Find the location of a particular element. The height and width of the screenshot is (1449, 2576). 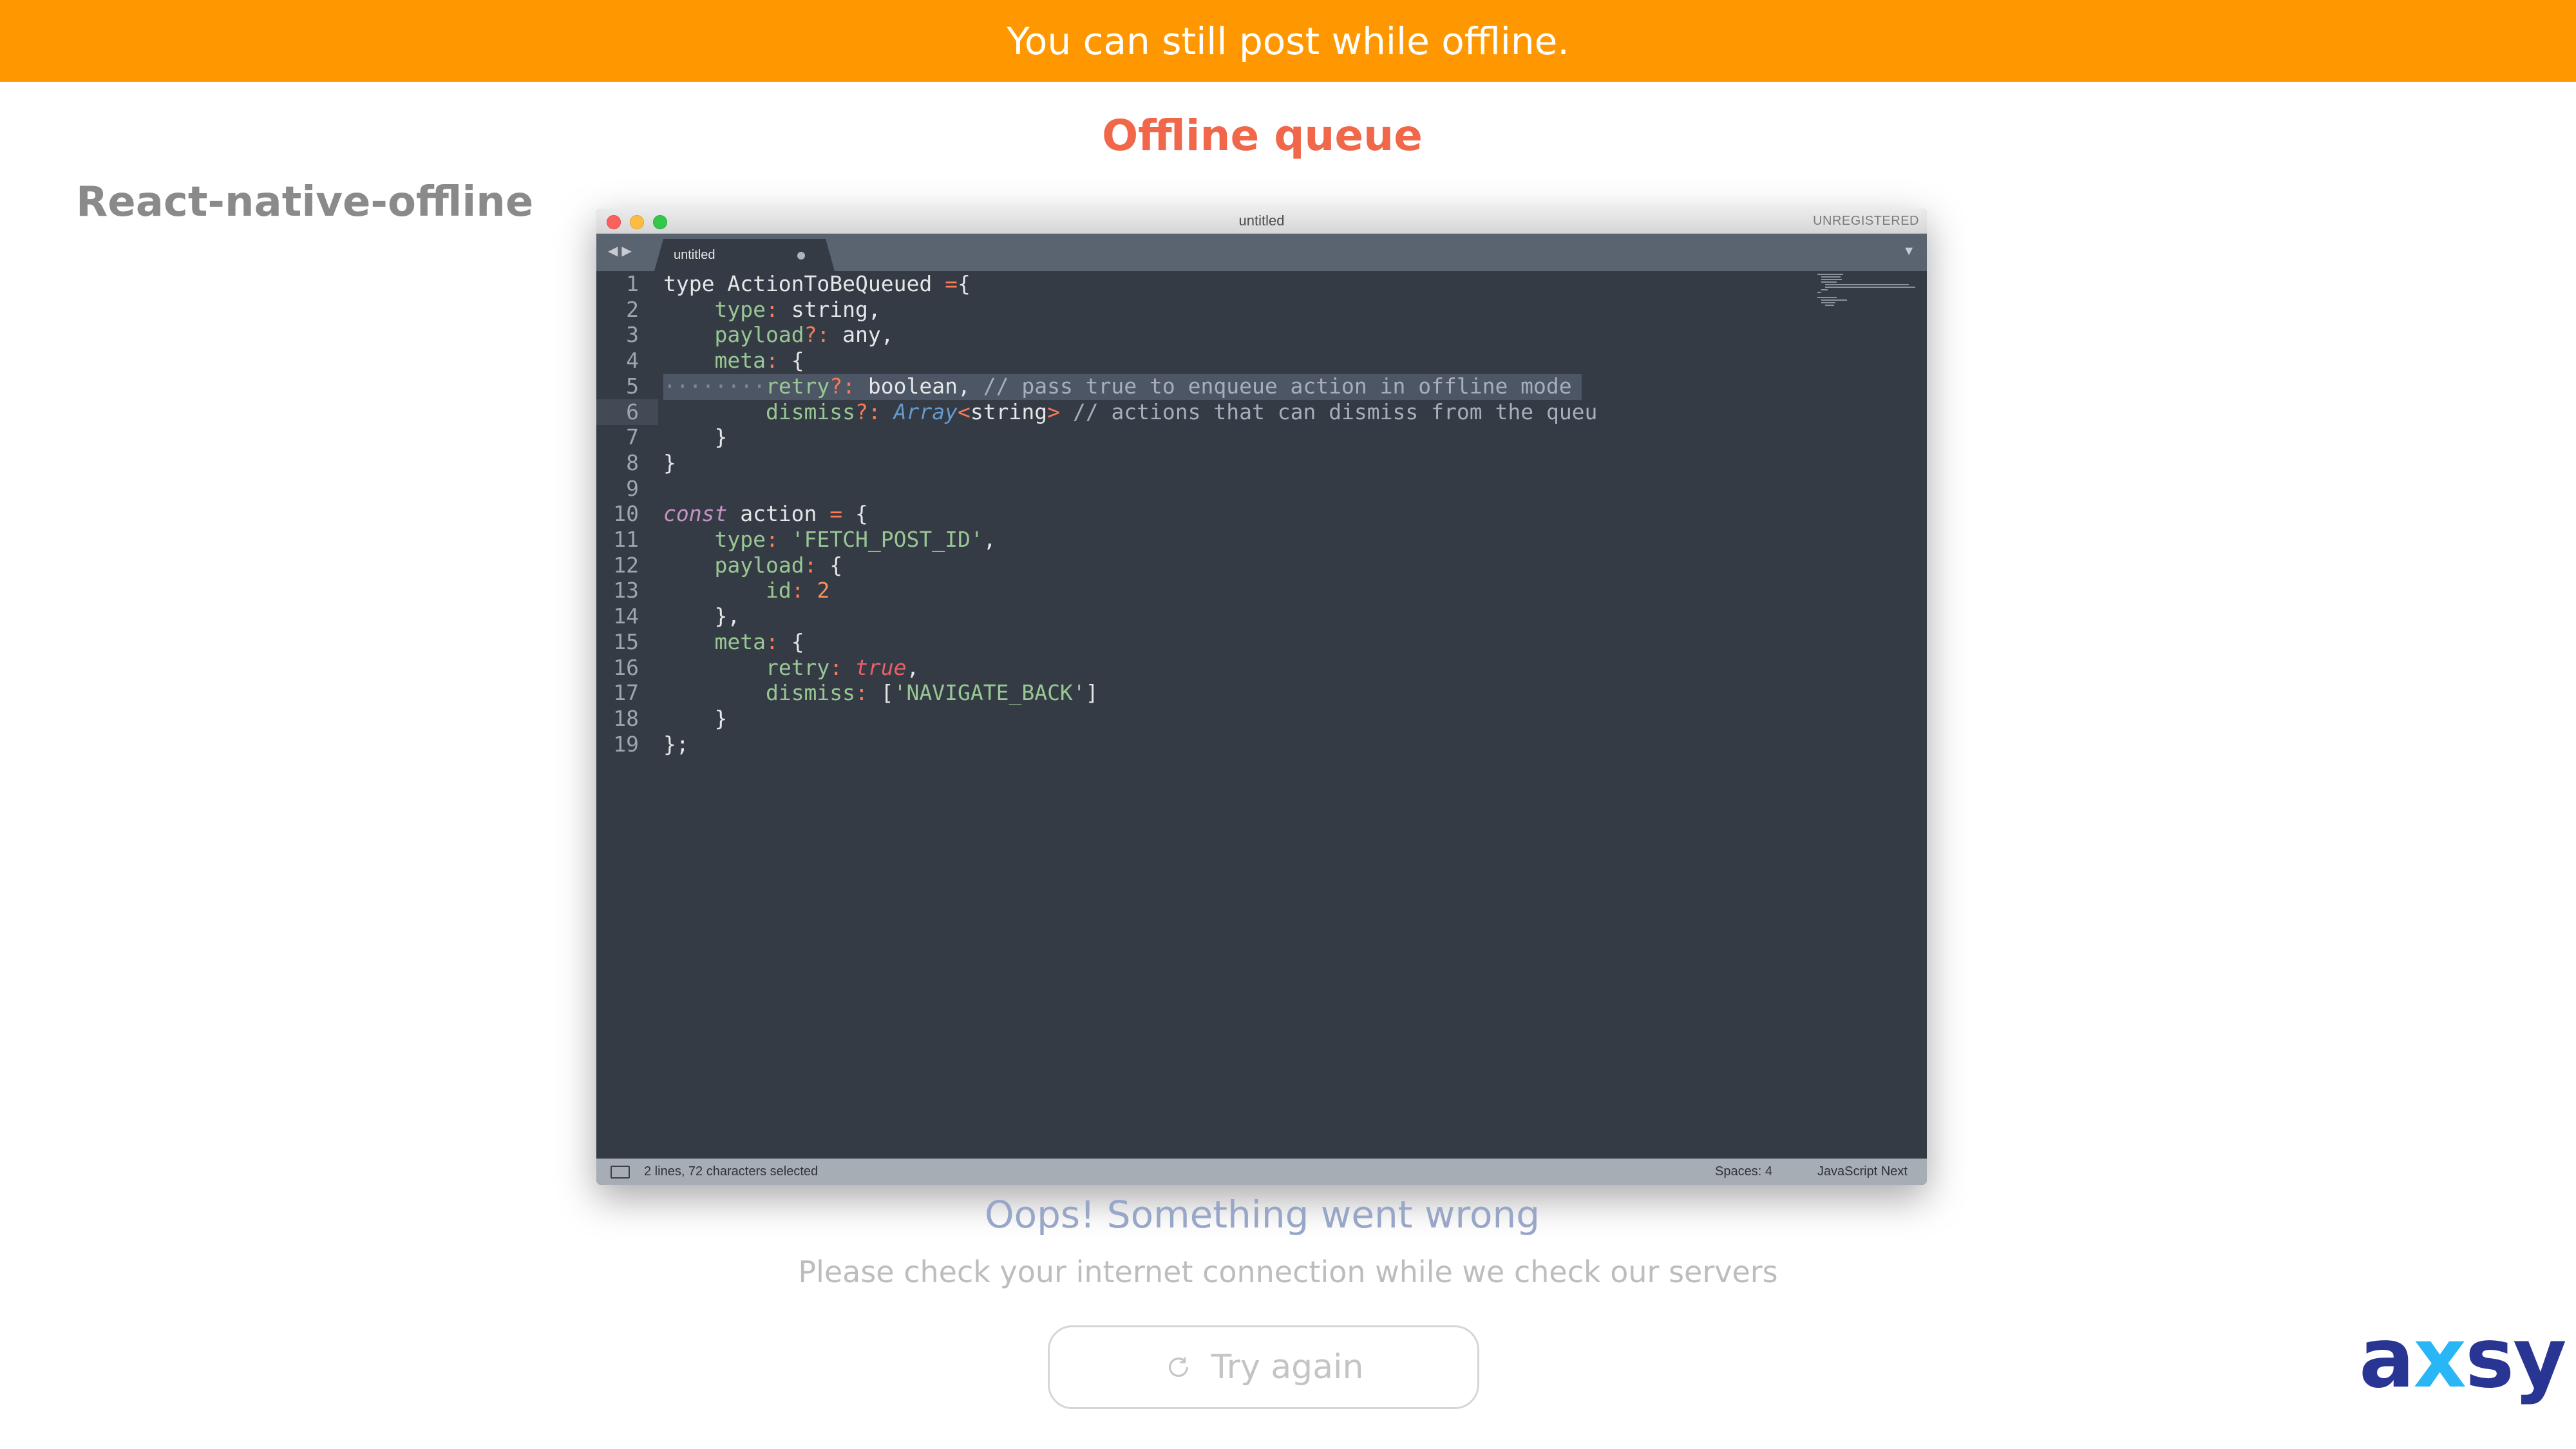

window-titlebar: untitled UNREGISTERED is located at coordinates (1261, 222).